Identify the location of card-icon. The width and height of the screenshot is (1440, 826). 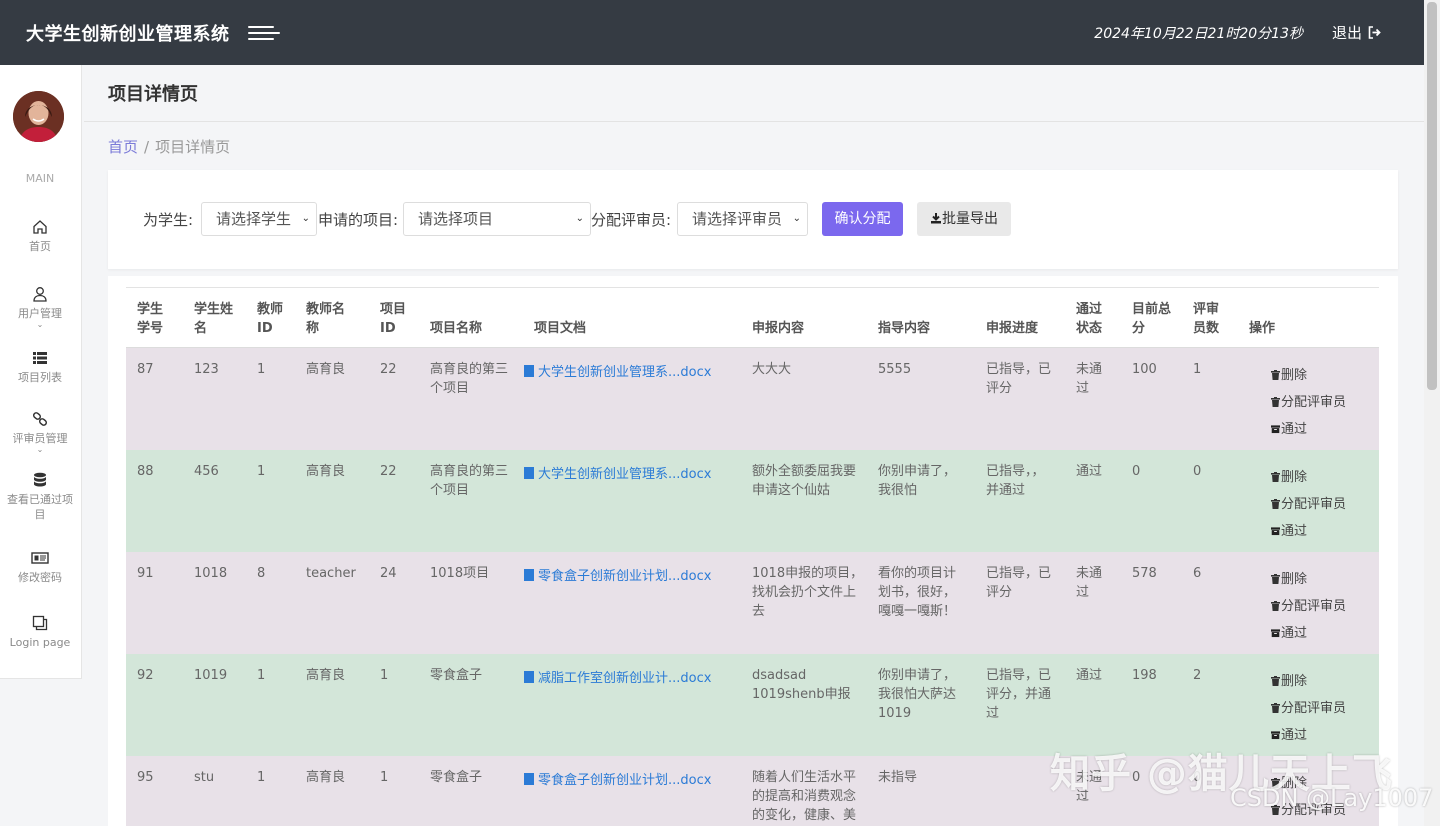
(40, 558).